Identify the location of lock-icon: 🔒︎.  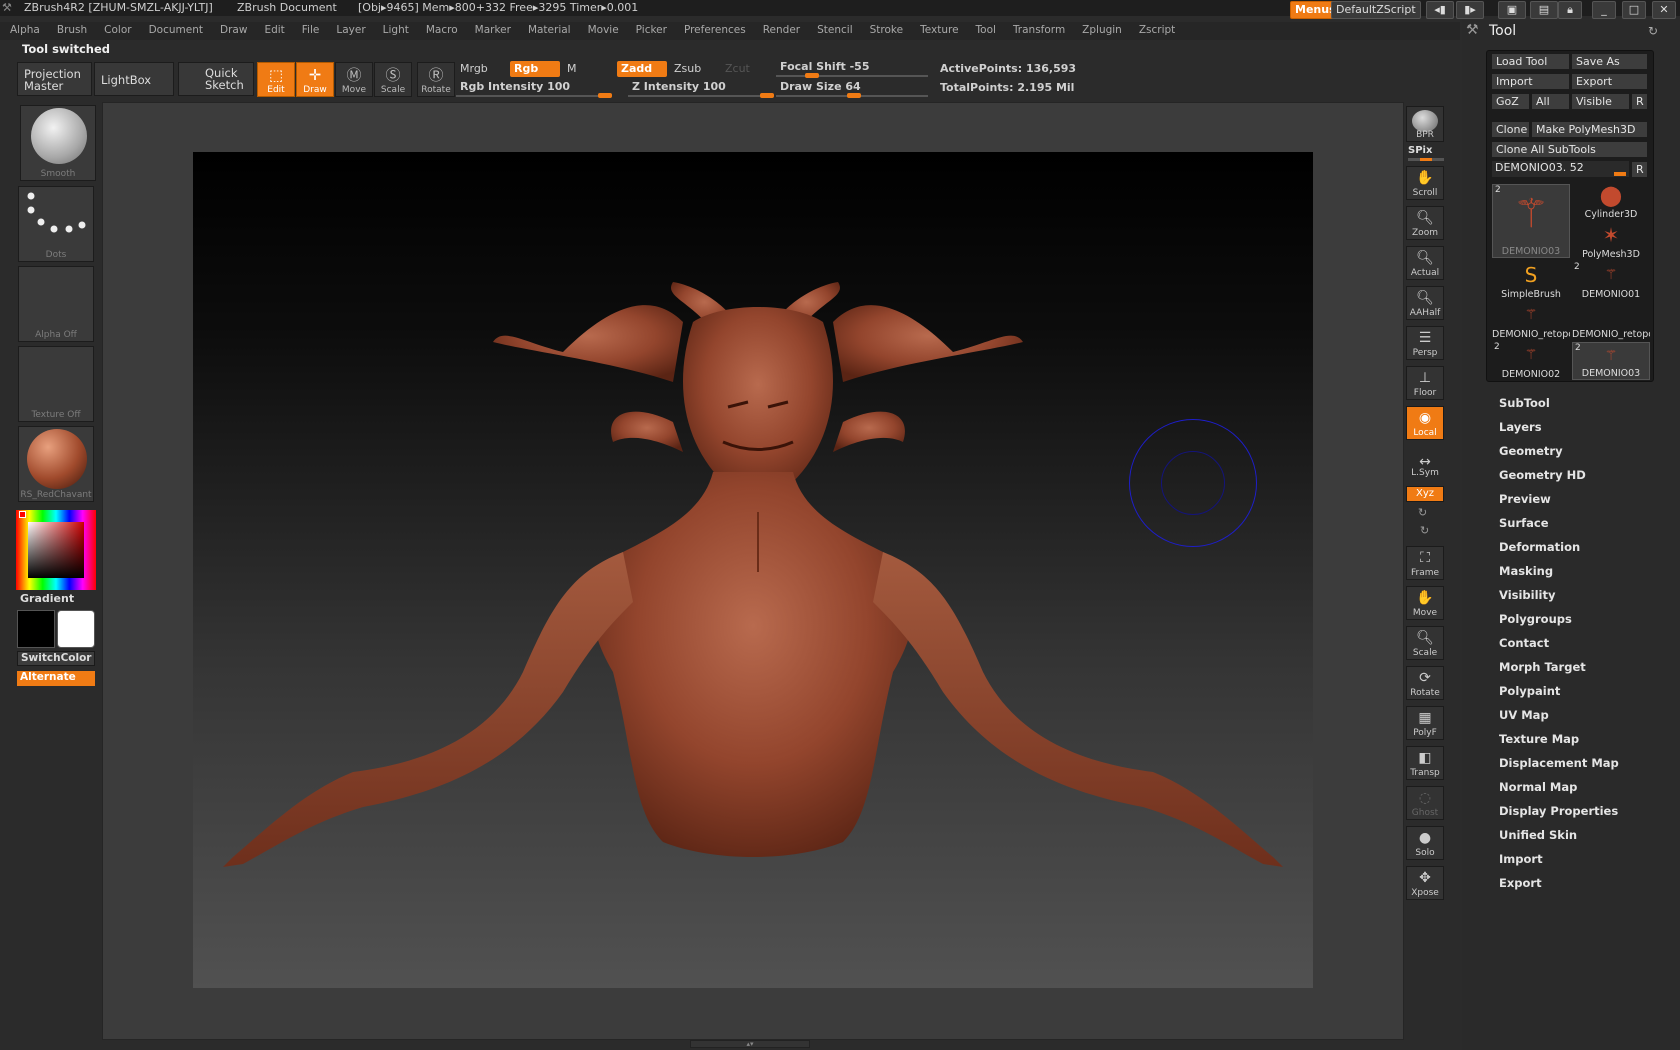
(1570, 10).